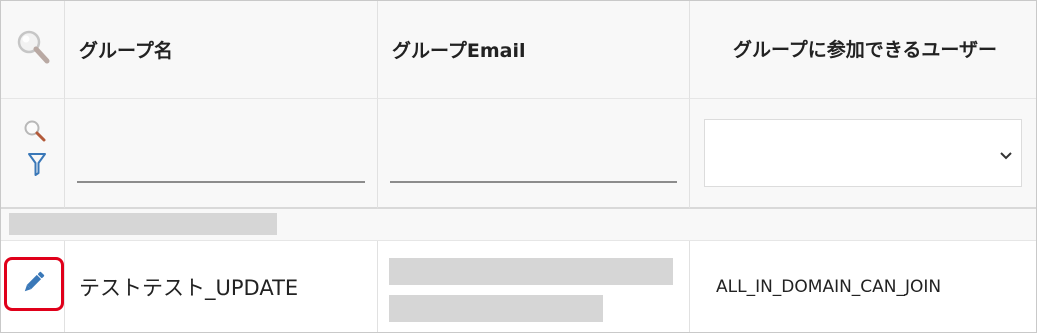  Describe the element at coordinates (534, 286) in the screenshot. I see `table-cell-group-email` at that location.